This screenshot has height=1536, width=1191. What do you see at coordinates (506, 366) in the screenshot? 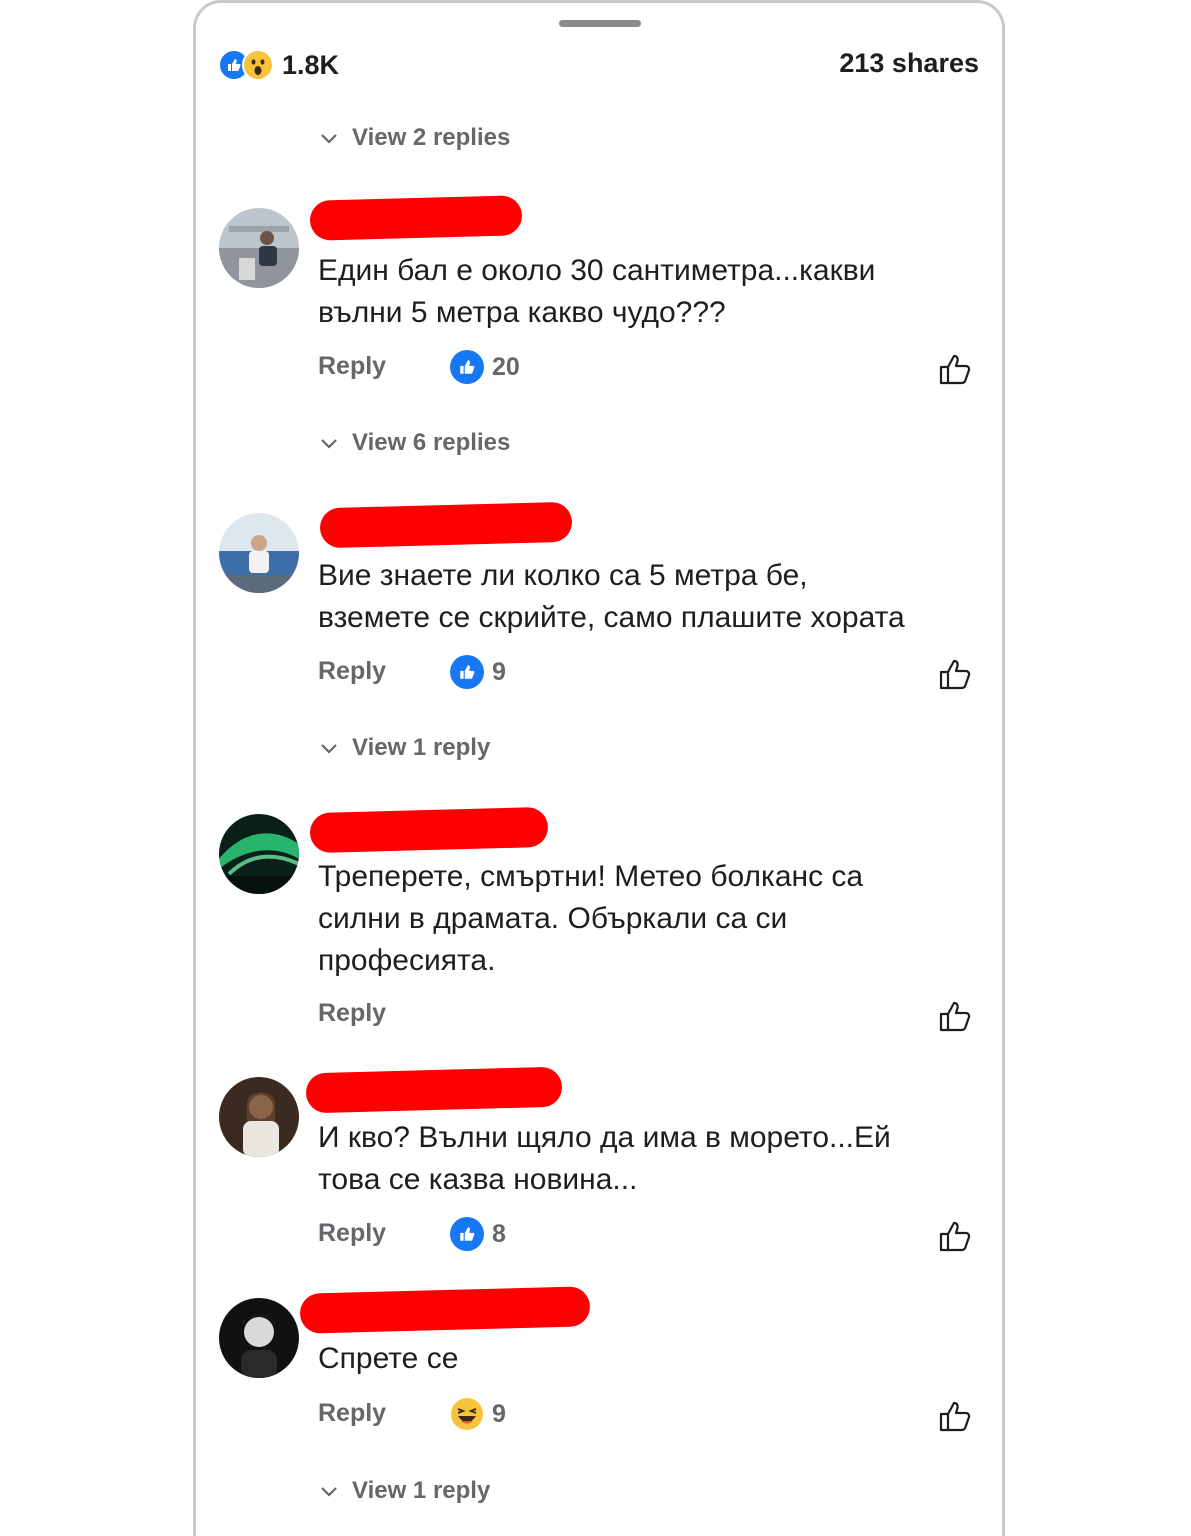
I see `reaction-count: 20` at bounding box center [506, 366].